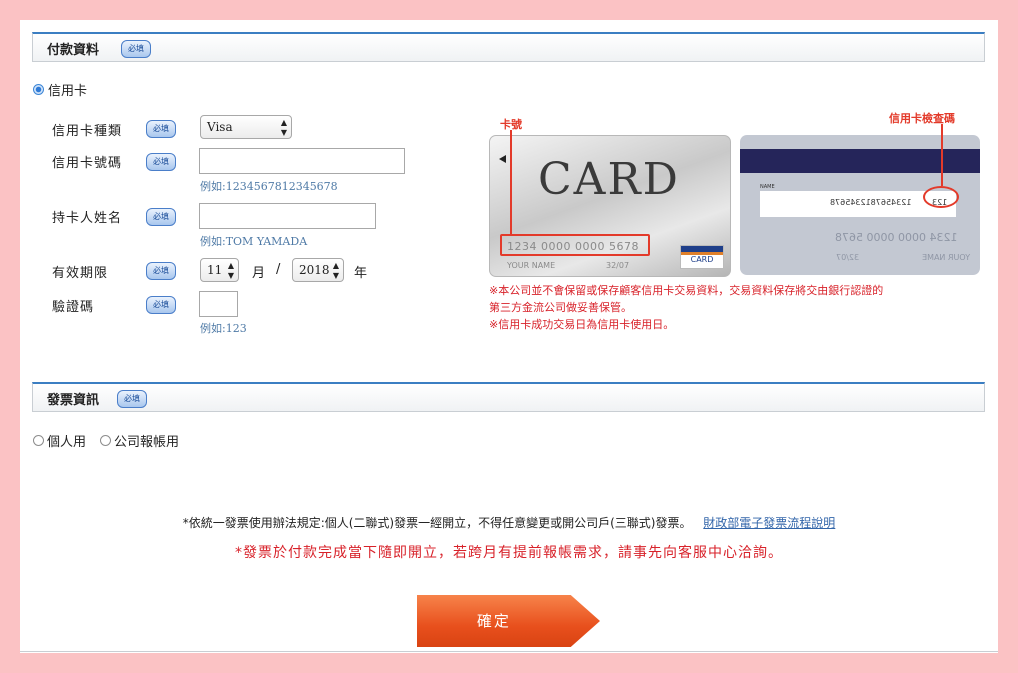 The width and height of the screenshot is (1018, 673). Describe the element at coordinates (560, 307) in the screenshot. I see `security-note-line2: 第三方金流公司做妥善保管。` at that location.